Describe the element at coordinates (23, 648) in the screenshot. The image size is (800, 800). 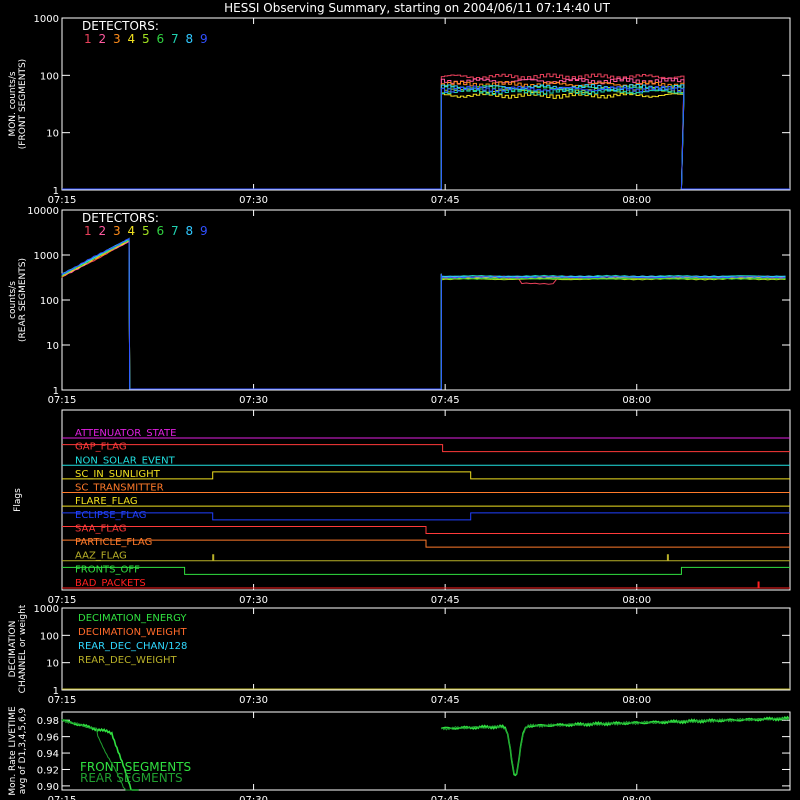
I see `y-axis-label: CHANNEL or weight` at that location.